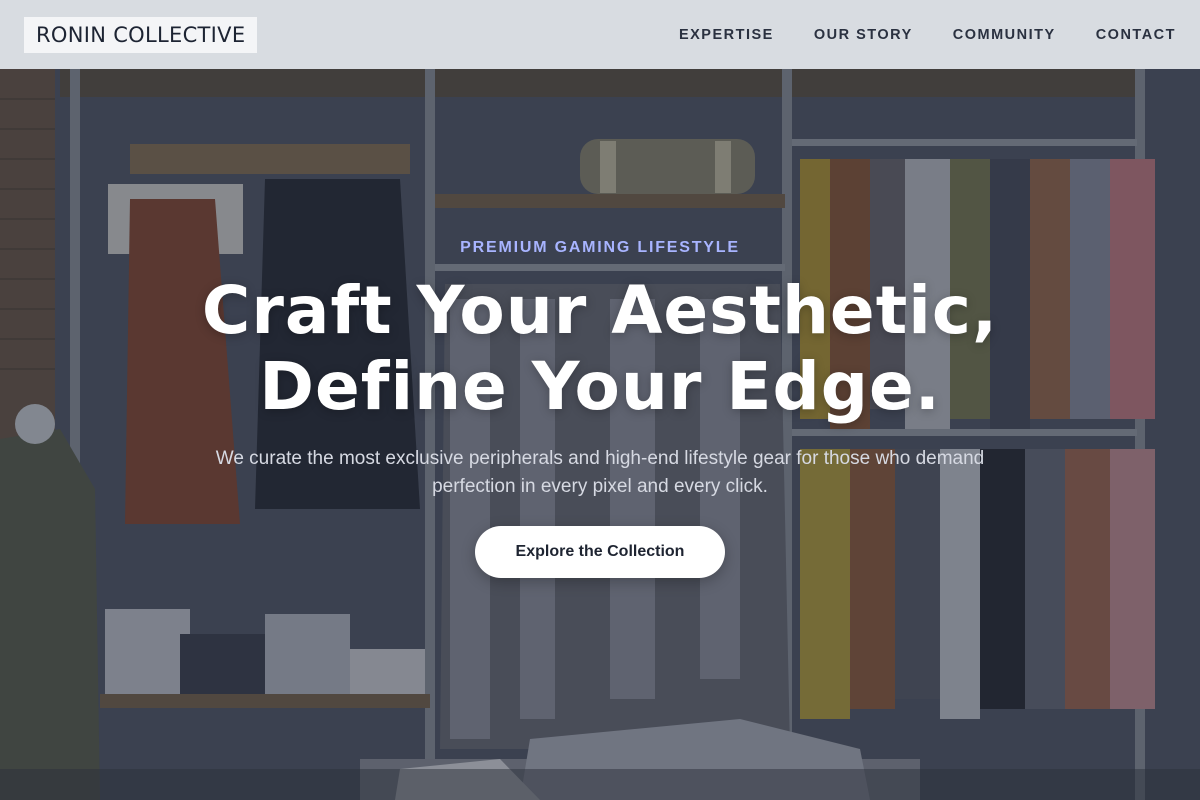 The height and width of the screenshot is (800, 1200). What do you see at coordinates (726, 35) in the screenshot?
I see `nav-item-expertise: EXPERTISE` at bounding box center [726, 35].